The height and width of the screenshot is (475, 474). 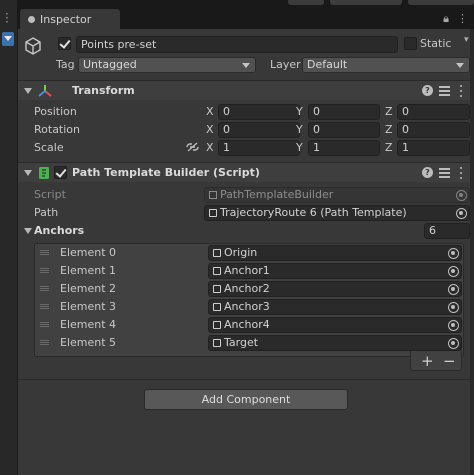 I want to click on link-icon, so click(x=192, y=147).